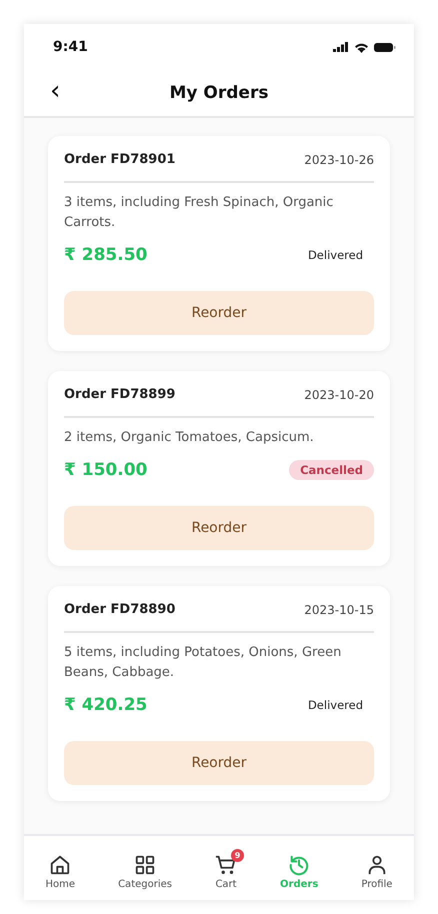 This screenshot has height=914, width=438. I want to click on page-title: My Orders, so click(219, 93).